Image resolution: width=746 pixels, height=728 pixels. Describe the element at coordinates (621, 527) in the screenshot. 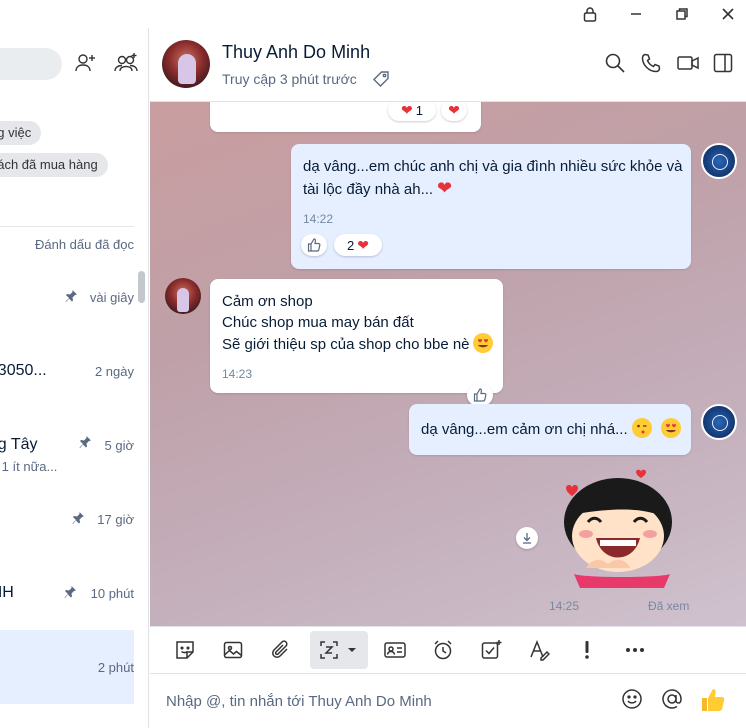

I see `sticker-image` at that location.